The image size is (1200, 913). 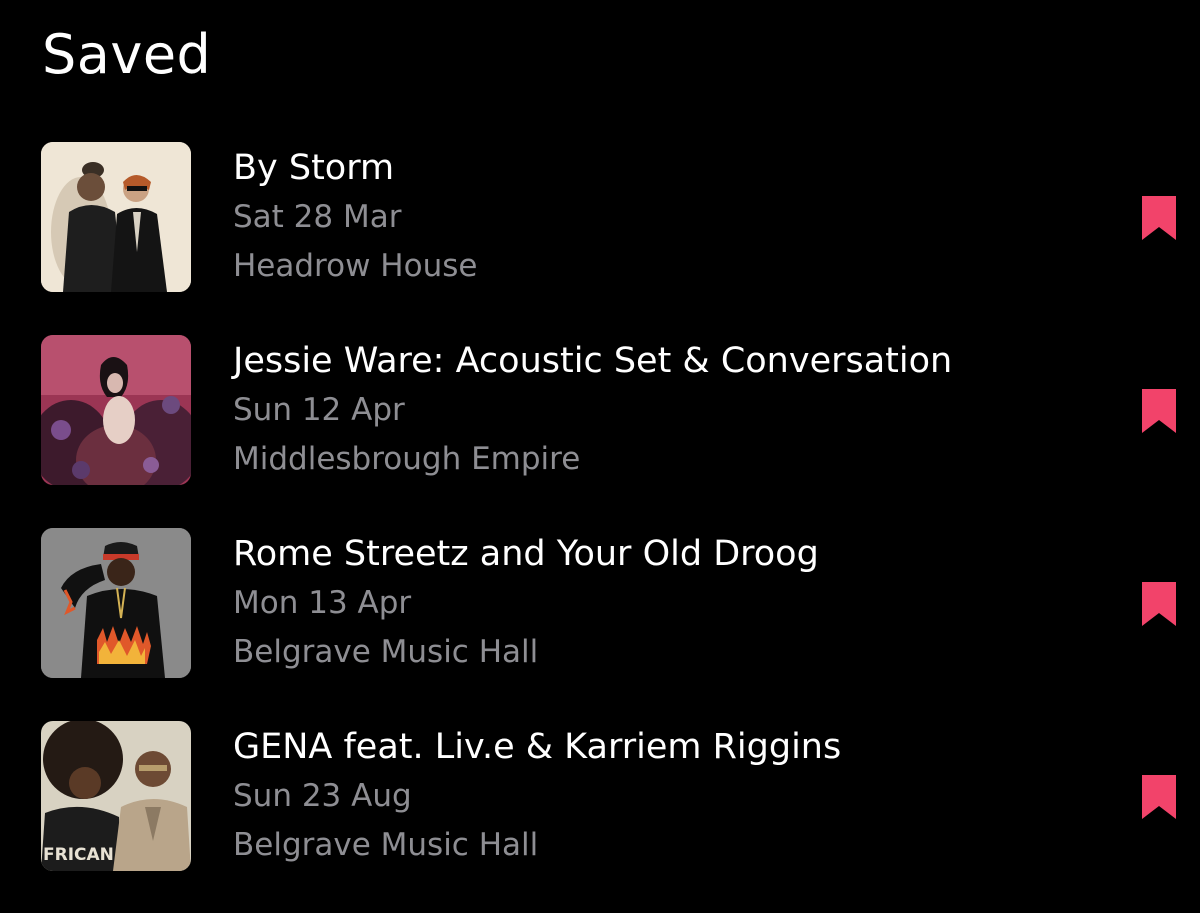 What do you see at coordinates (78, 855) in the screenshot?
I see `thumbnail-shirt-text: FRICAN` at bounding box center [78, 855].